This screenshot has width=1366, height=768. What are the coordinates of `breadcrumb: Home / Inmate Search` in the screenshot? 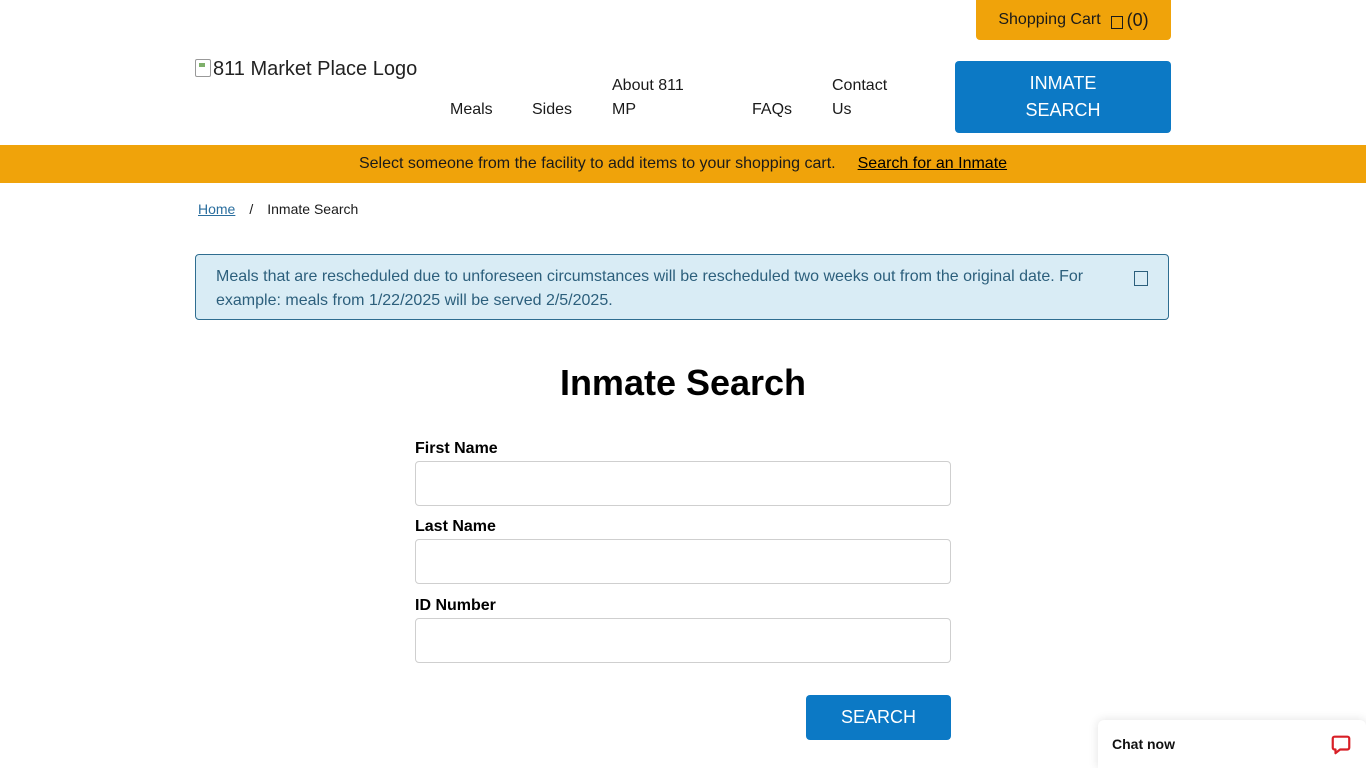 It's located at (278, 209).